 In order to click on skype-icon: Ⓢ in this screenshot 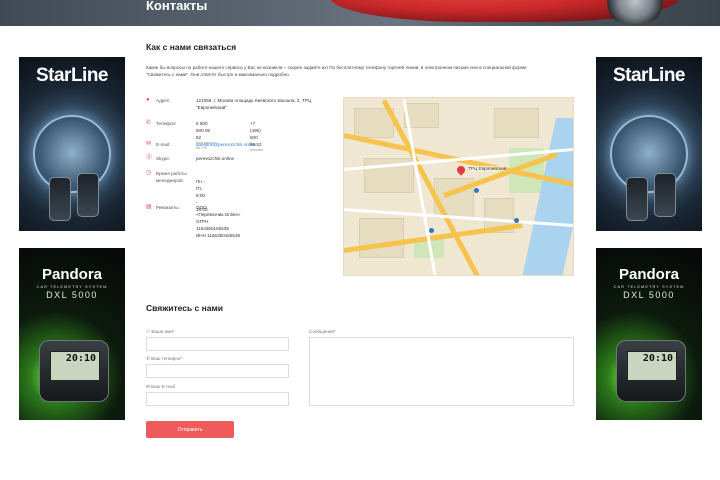, I will do `click(149, 158)`.